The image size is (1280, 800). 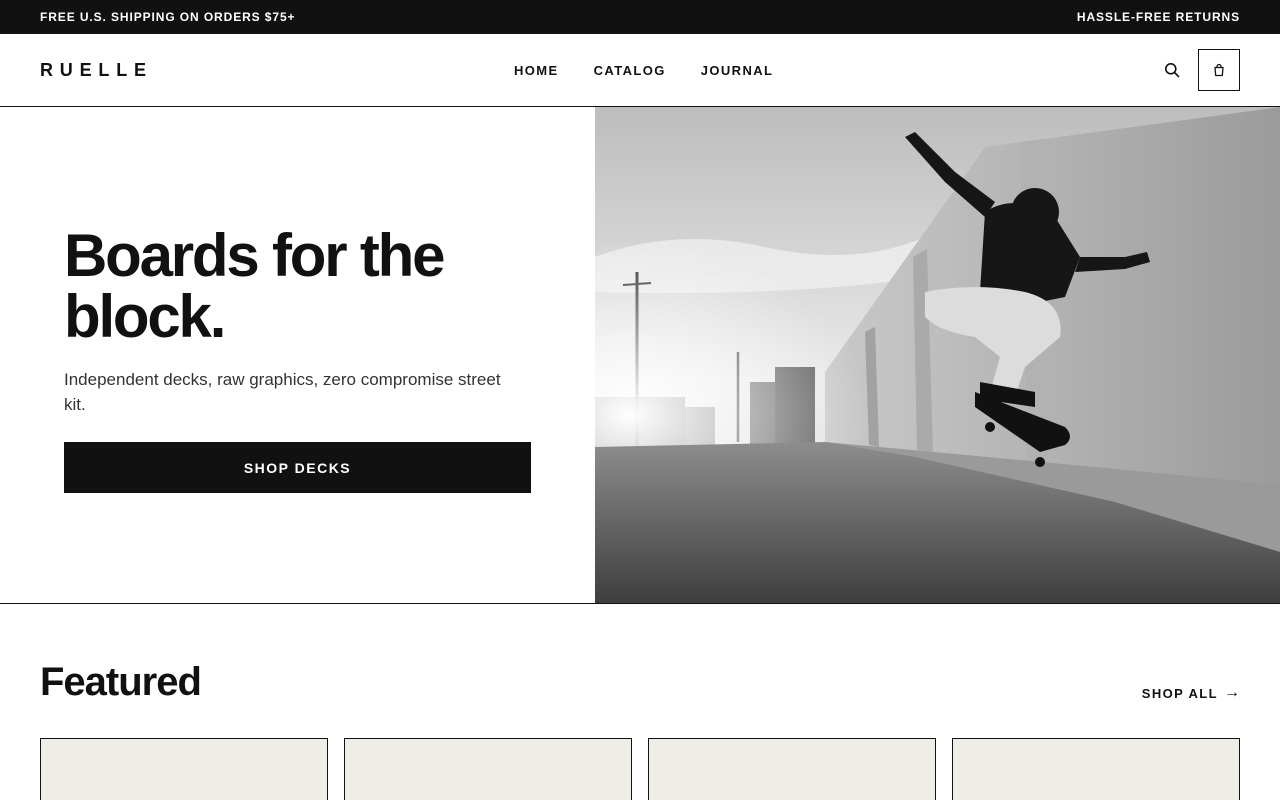 I want to click on shop-all-link: SHOP ALL →, so click(x=1191, y=693).